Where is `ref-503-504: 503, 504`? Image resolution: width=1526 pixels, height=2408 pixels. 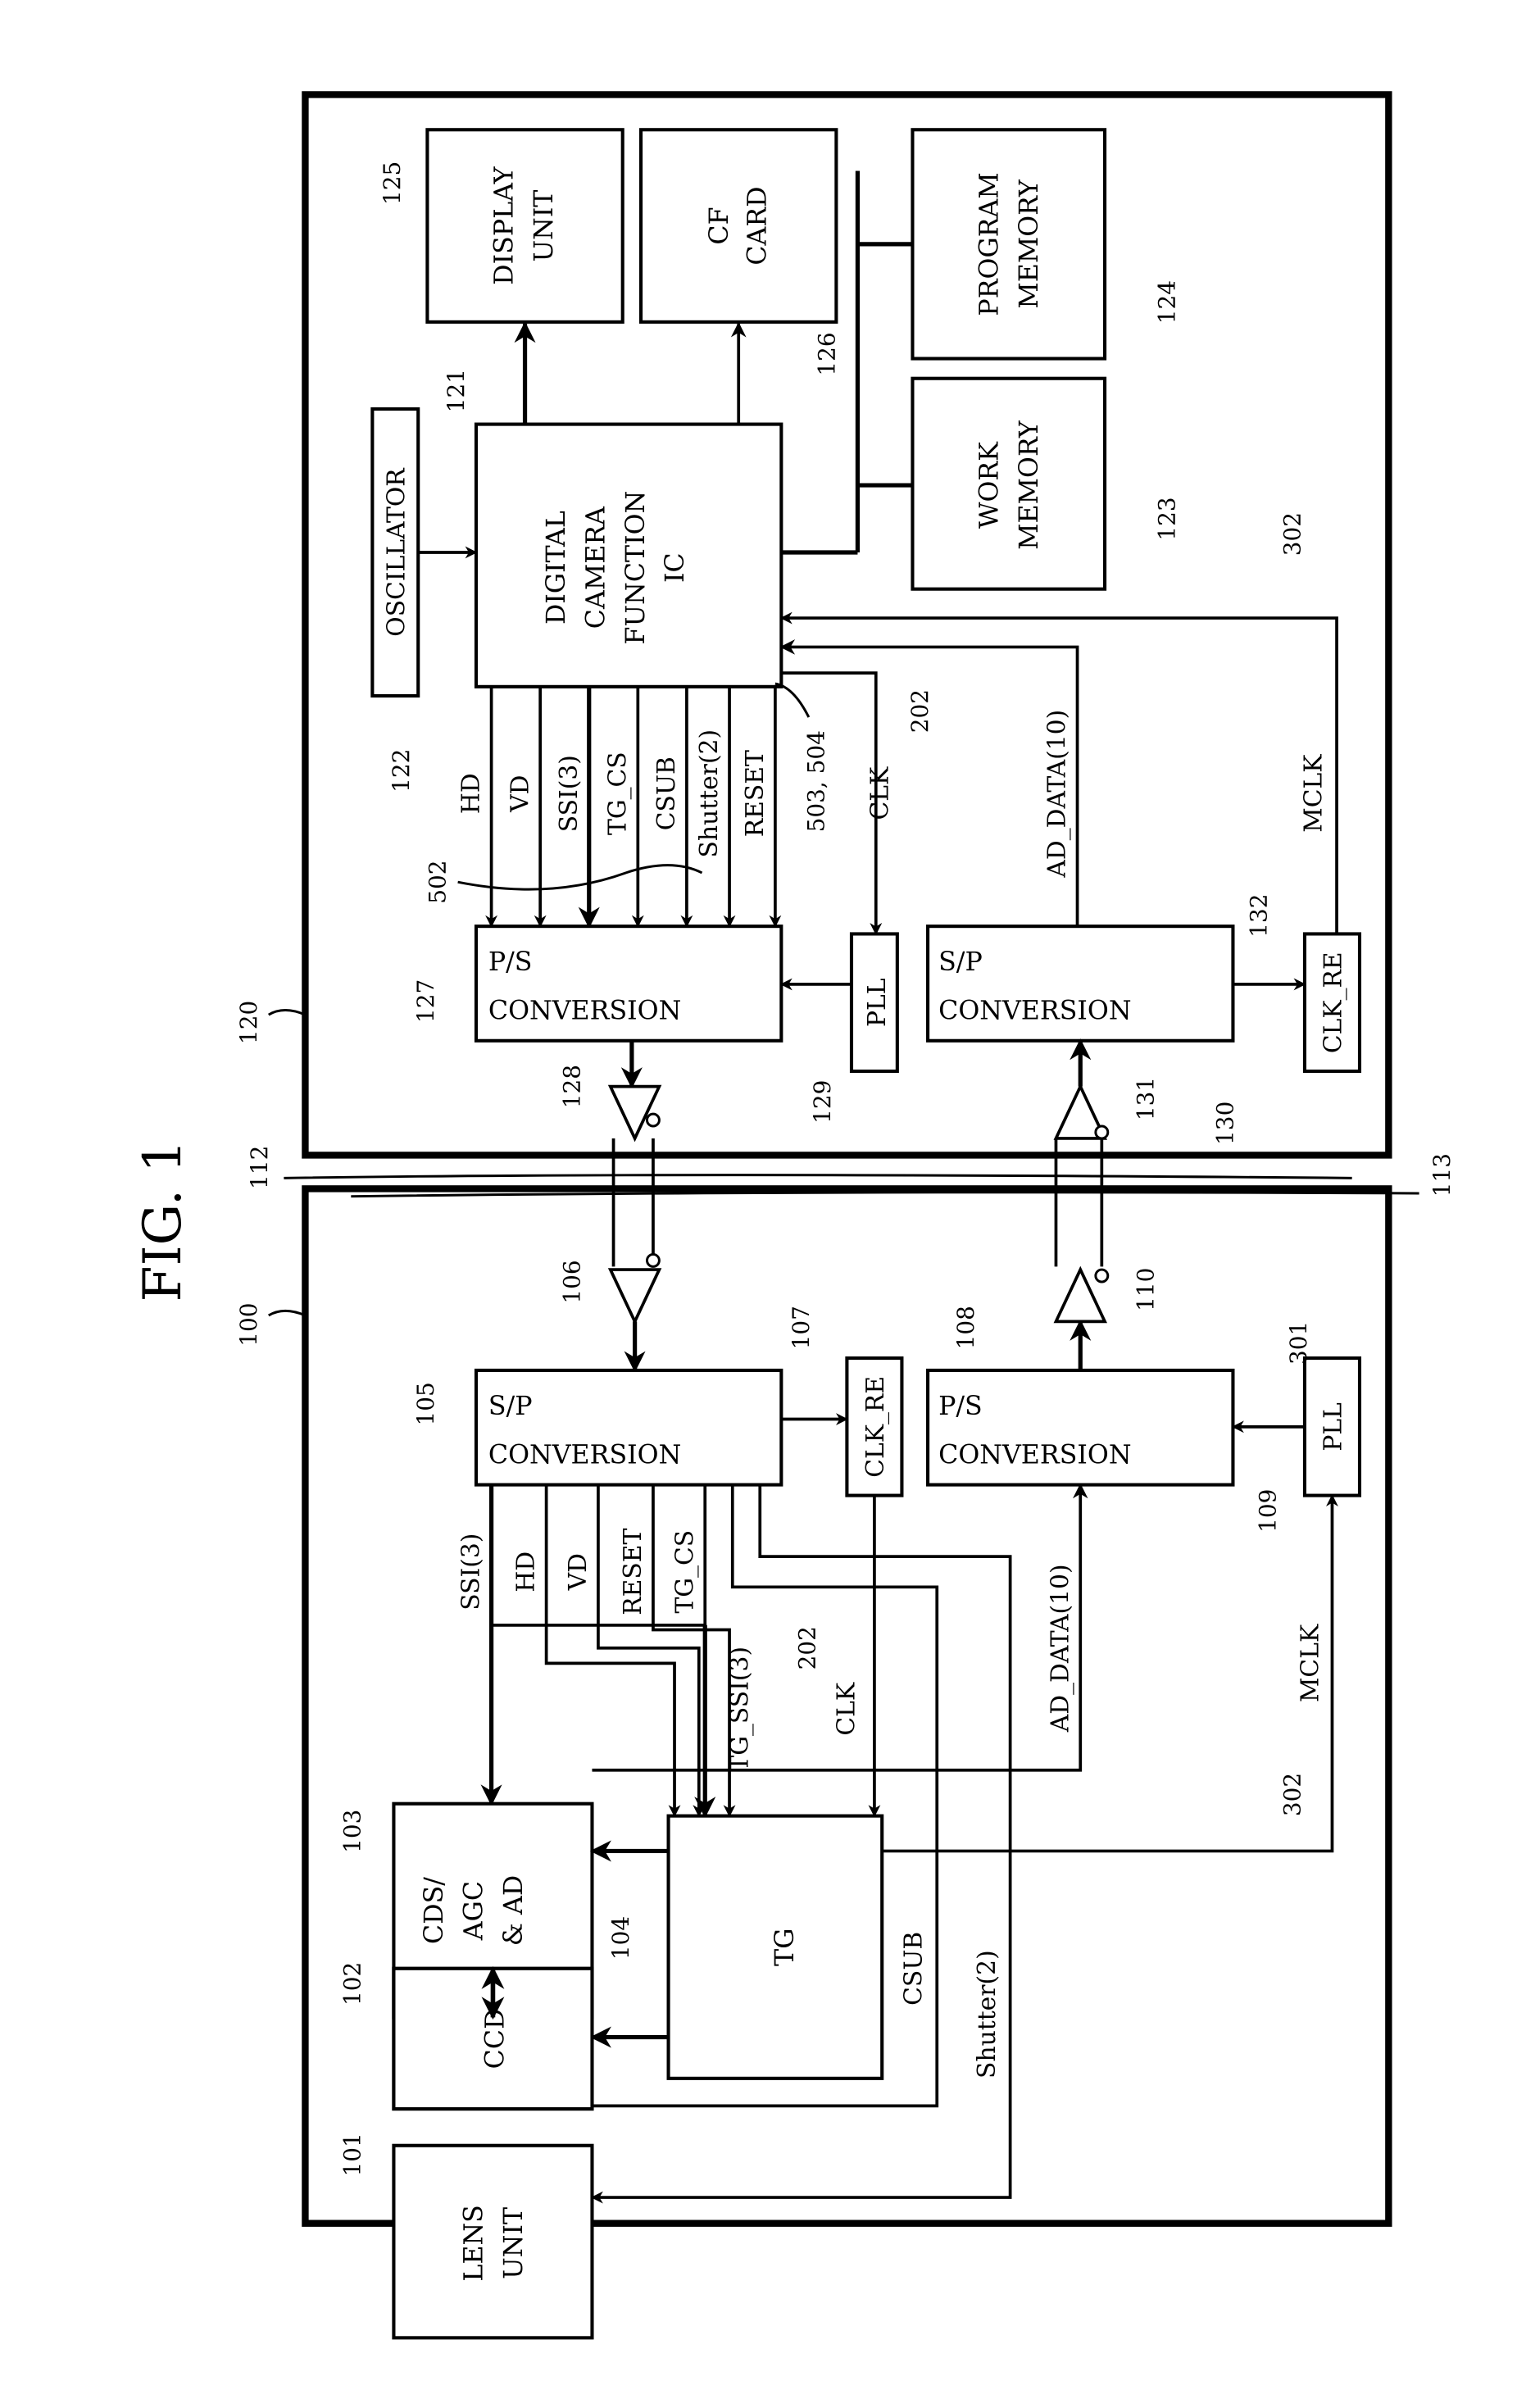
ref-503-504: 503, 504 is located at coordinates (815, 781).